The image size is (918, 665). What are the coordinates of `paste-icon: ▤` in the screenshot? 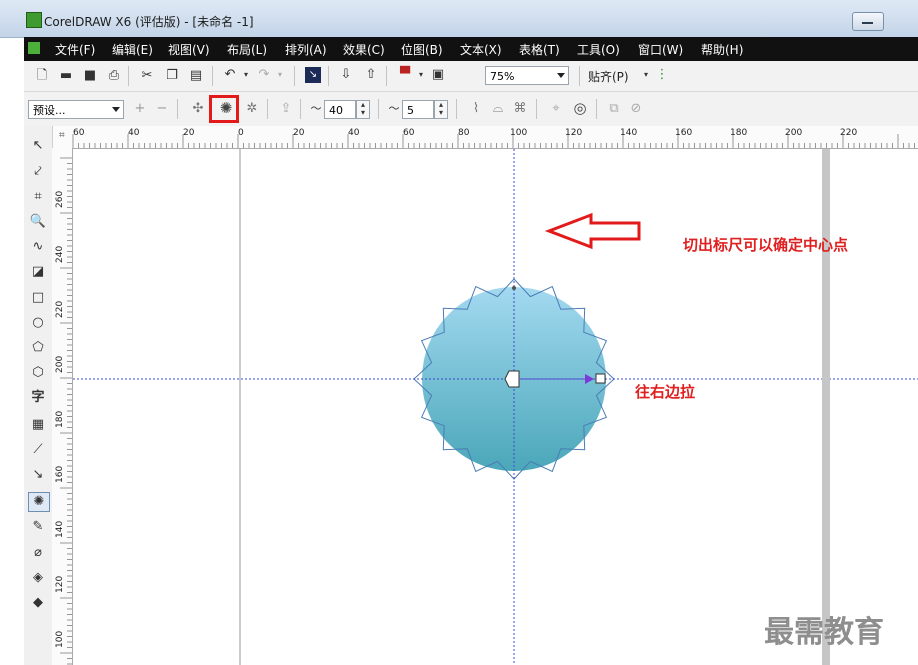 It's located at (196, 76).